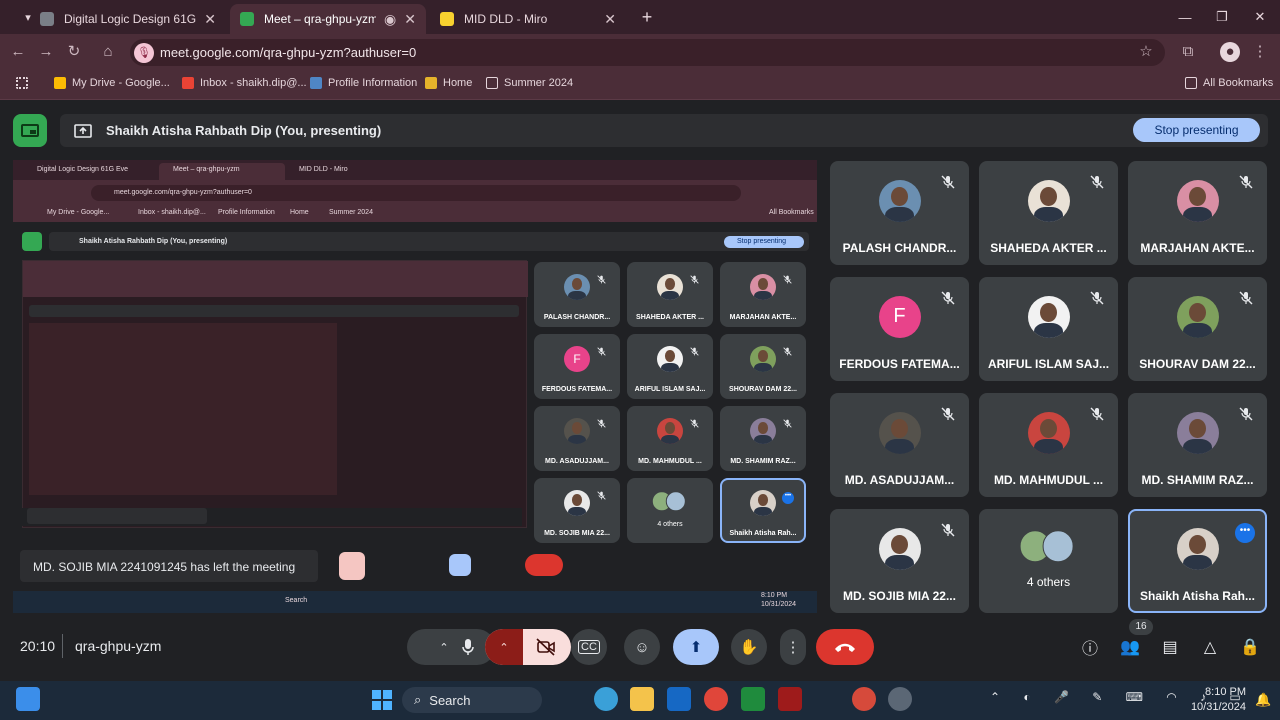  Describe the element at coordinates (506, 19) in the screenshot. I see `tab-title: MID DLD - Miro` at that location.